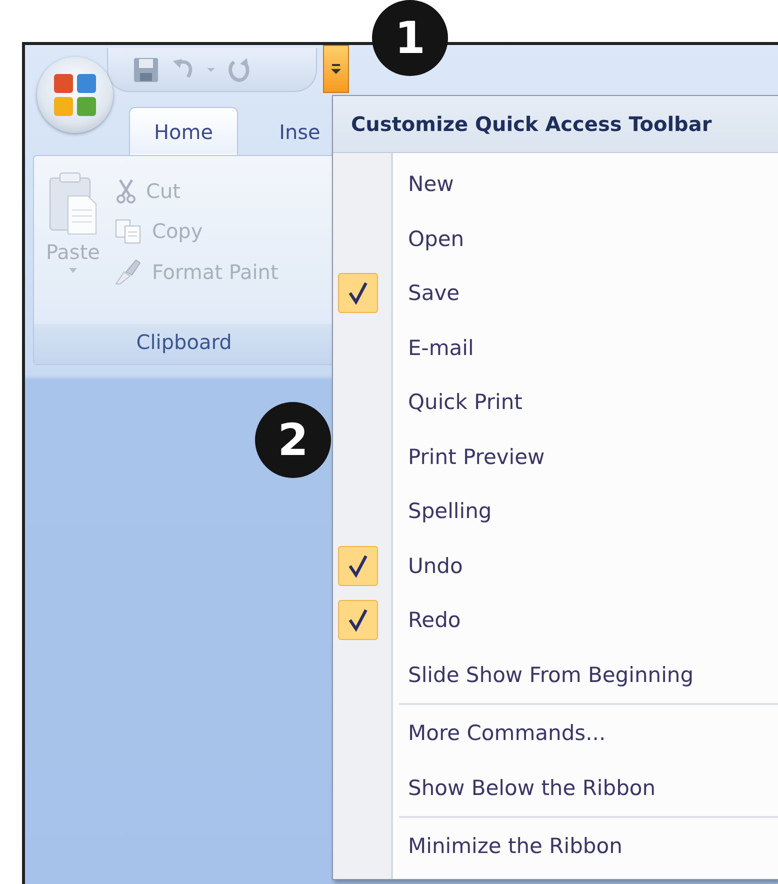 The height and width of the screenshot is (884, 778). Describe the element at coordinates (555, 184) in the screenshot. I see `menu-item: New` at that location.